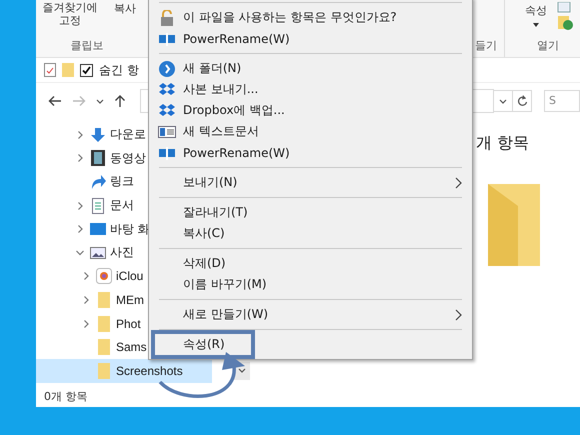  I want to click on open-icon, so click(565, 17).